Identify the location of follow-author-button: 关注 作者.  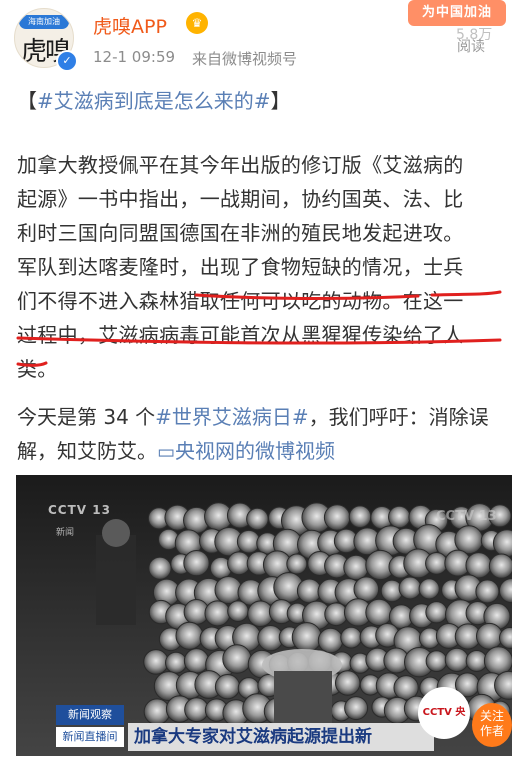
(492, 725).